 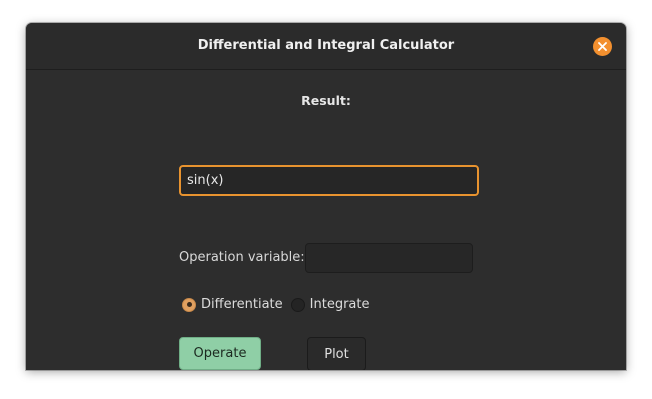 I want to click on close-icon, so click(x=602, y=46).